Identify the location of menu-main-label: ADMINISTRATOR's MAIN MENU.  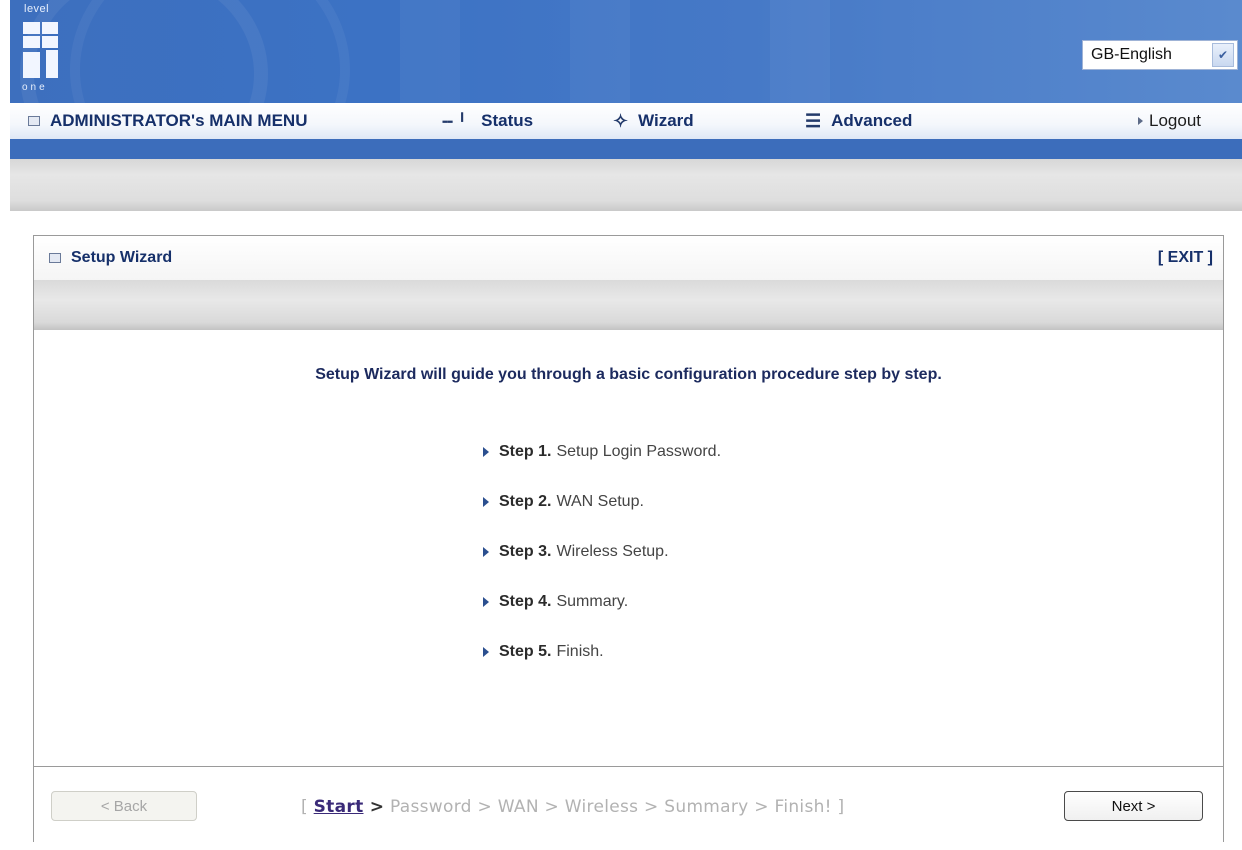
(179, 120).